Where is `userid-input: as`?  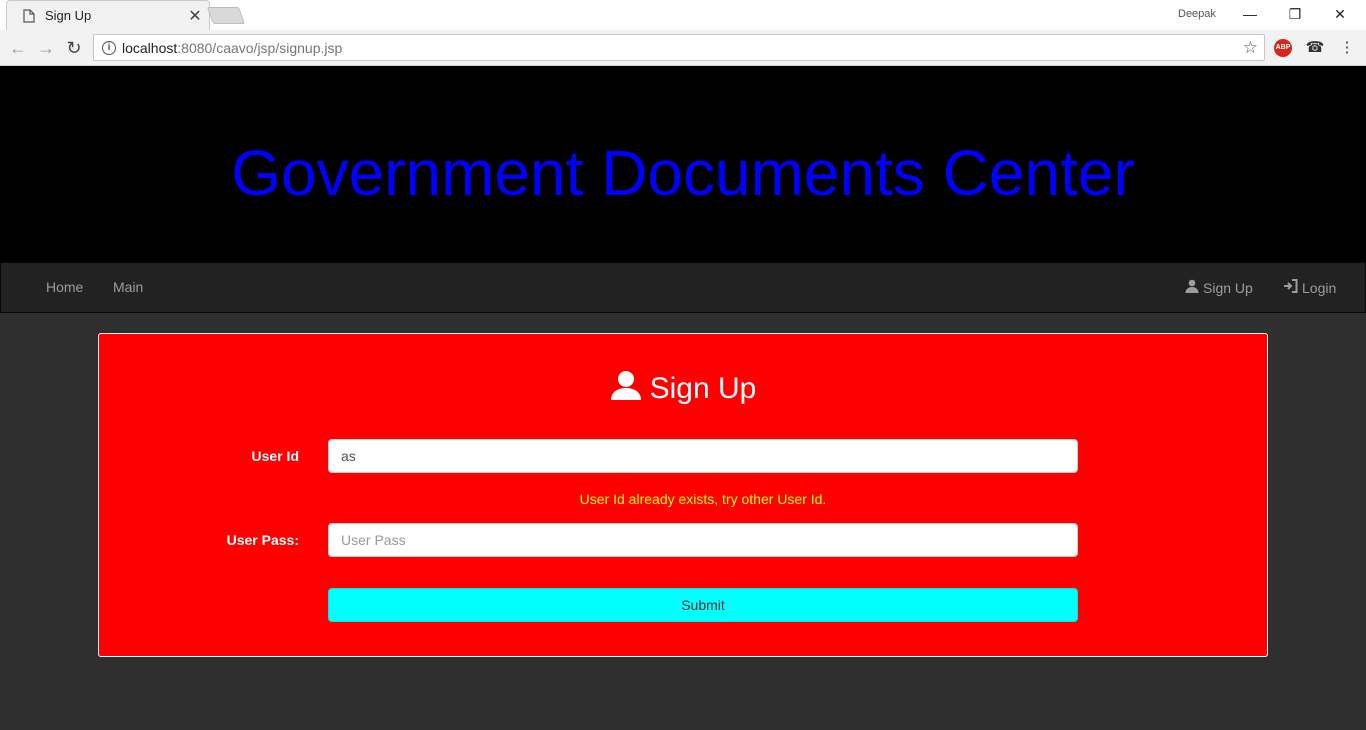 userid-input: as is located at coordinates (703, 456).